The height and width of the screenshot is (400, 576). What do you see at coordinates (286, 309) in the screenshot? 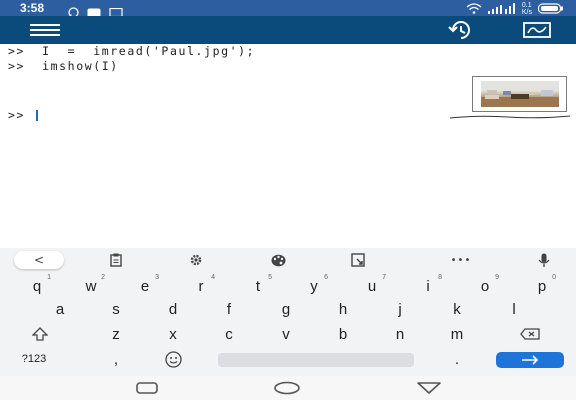
I see `key-g: g` at bounding box center [286, 309].